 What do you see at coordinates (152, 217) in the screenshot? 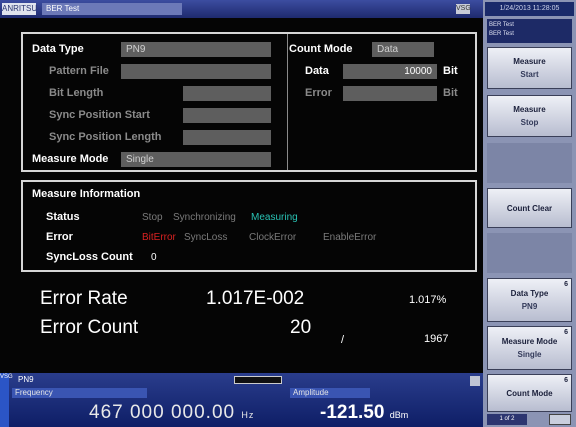
I see `status-stop: Stop` at bounding box center [152, 217].